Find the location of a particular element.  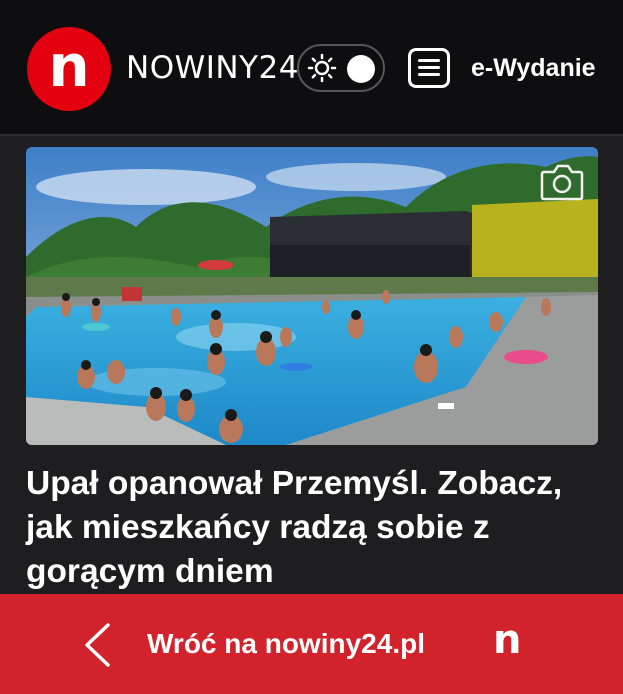

toggle-knob is located at coordinates (361, 69).